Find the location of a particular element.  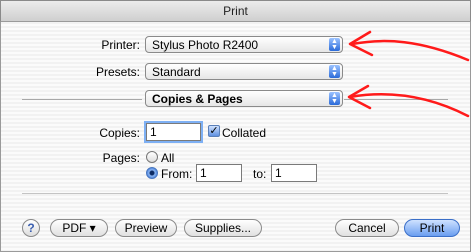

bottom-divider is located at coordinates (235, 193).